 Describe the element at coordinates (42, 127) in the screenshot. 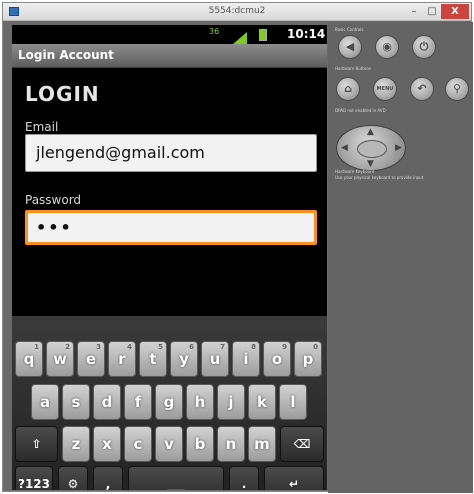

I see `email-label: Email` at that location.